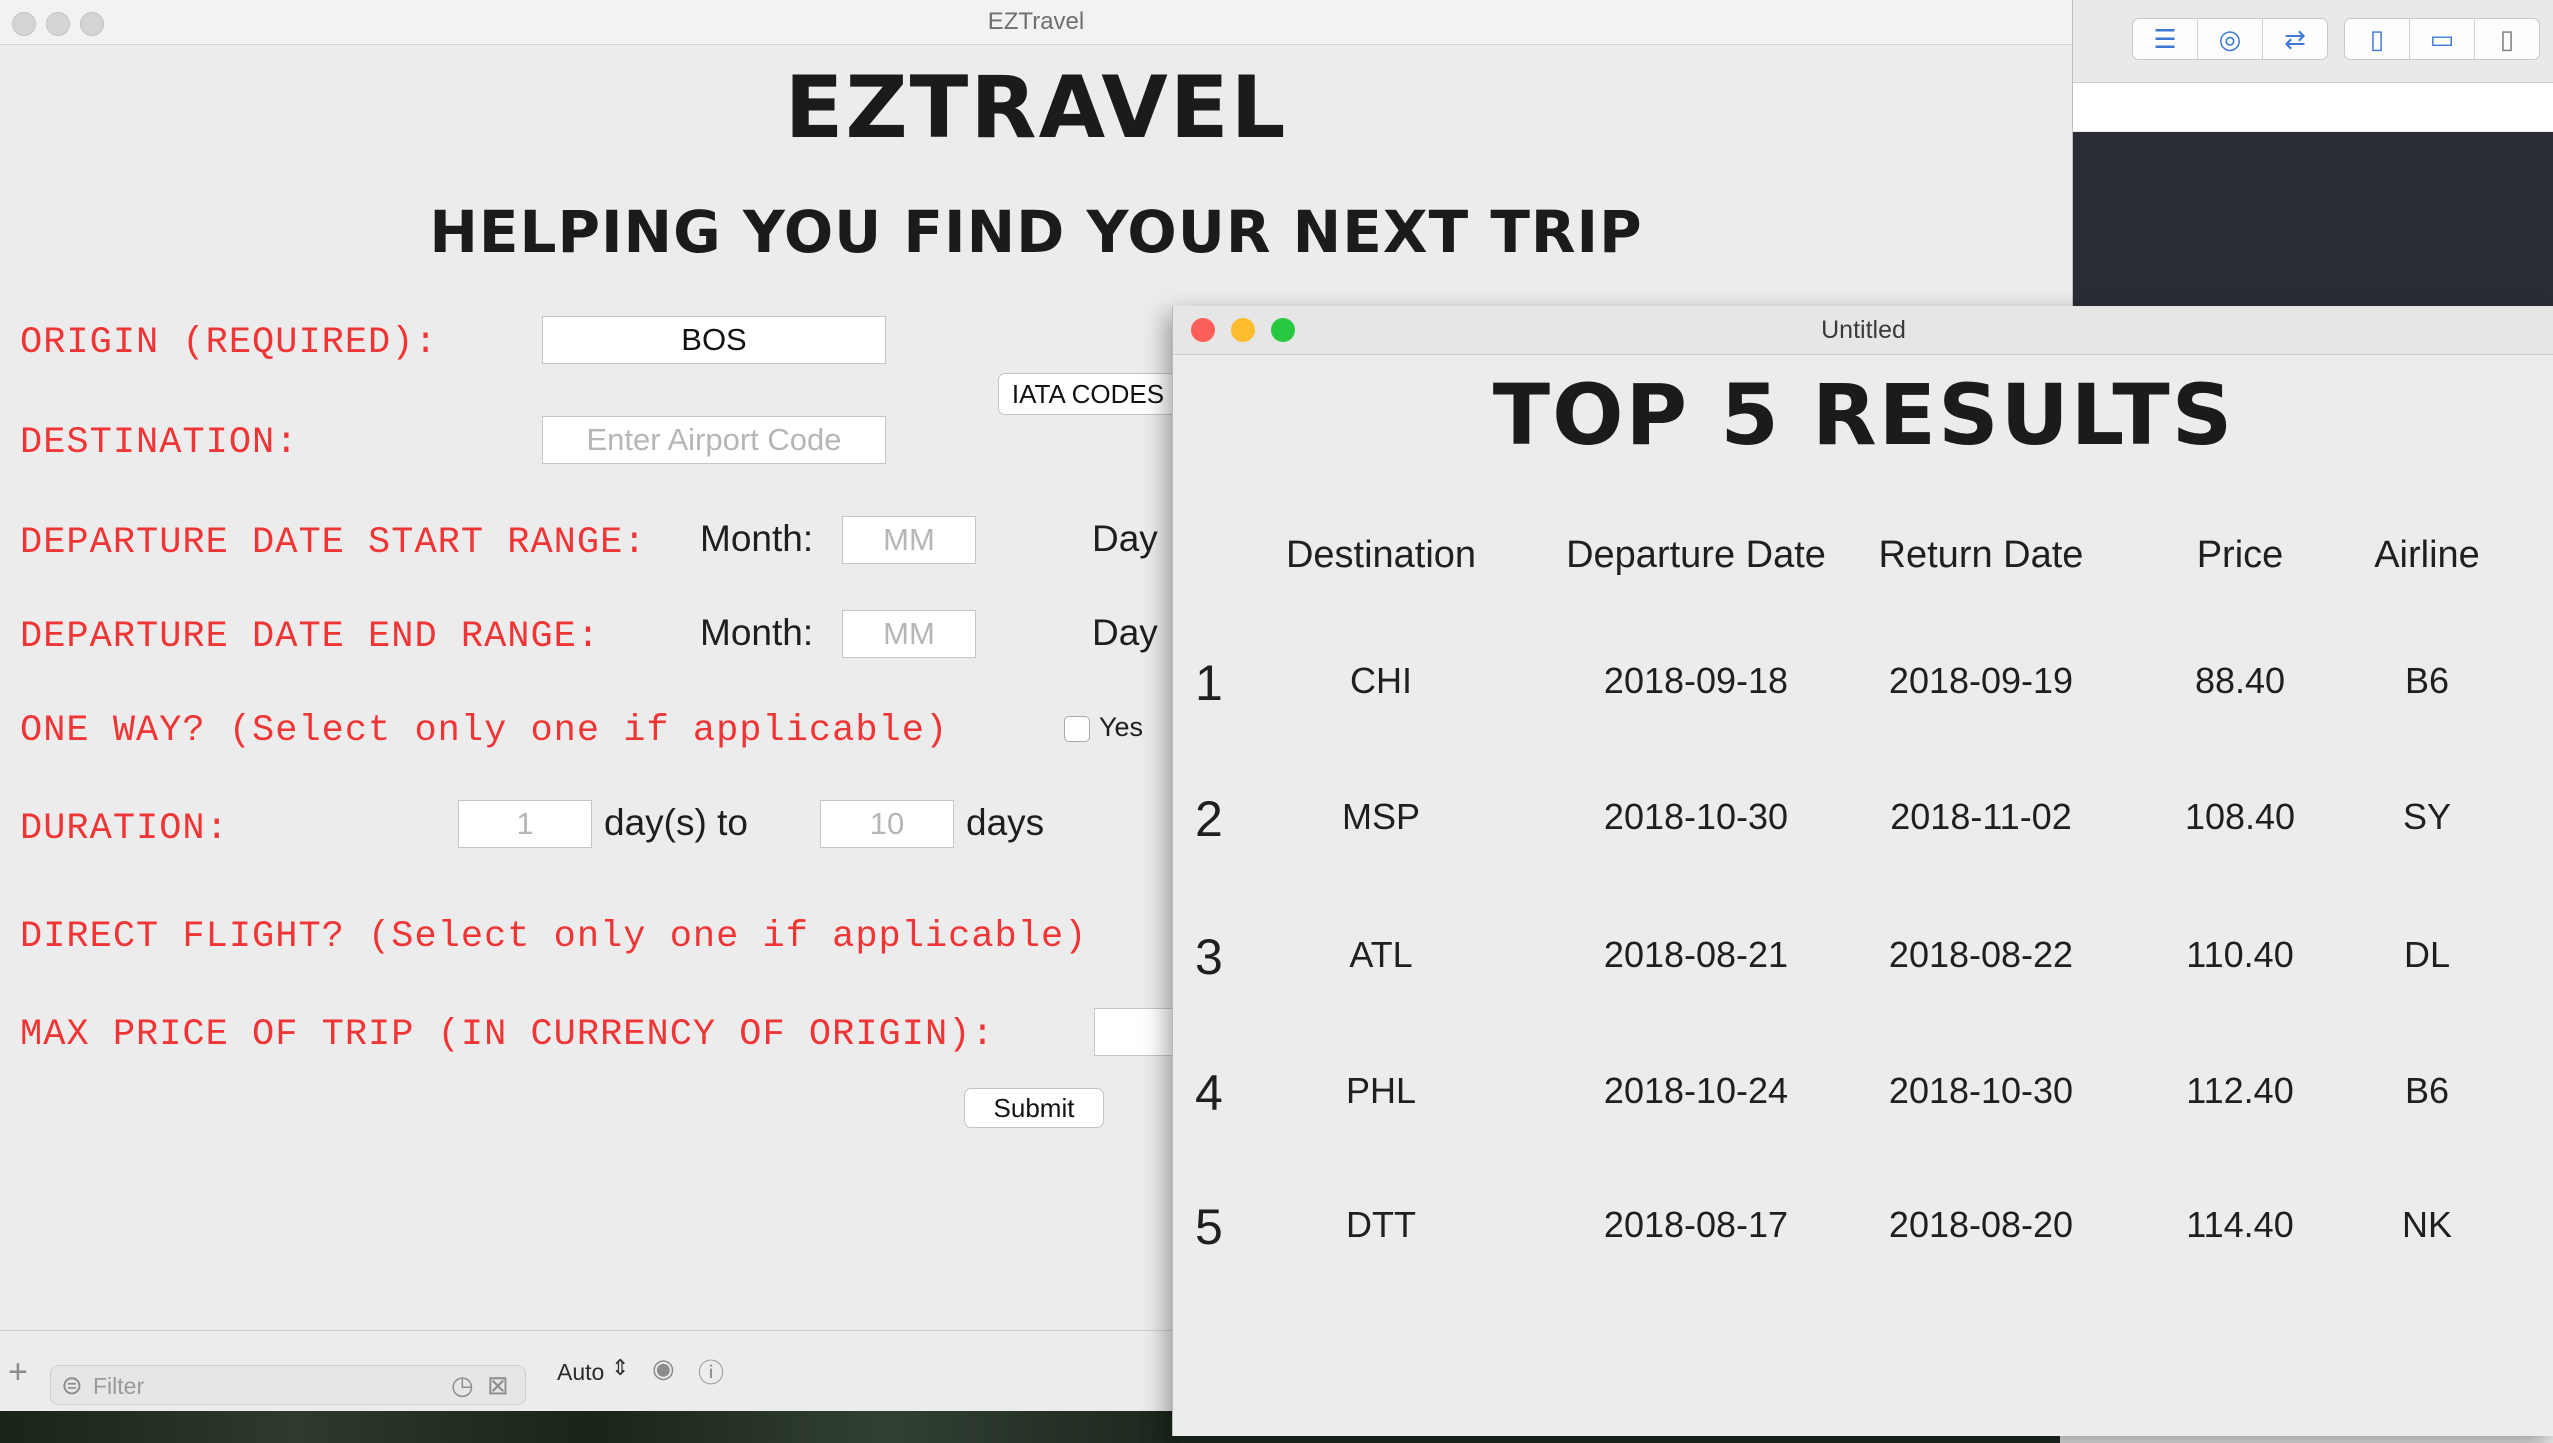 This screenshot has height=1443, width=2553. What do you see at coordinates (2240, 816) in the screenshot?
I see `result-price: 108.40` at bounding box center [2240, 816].